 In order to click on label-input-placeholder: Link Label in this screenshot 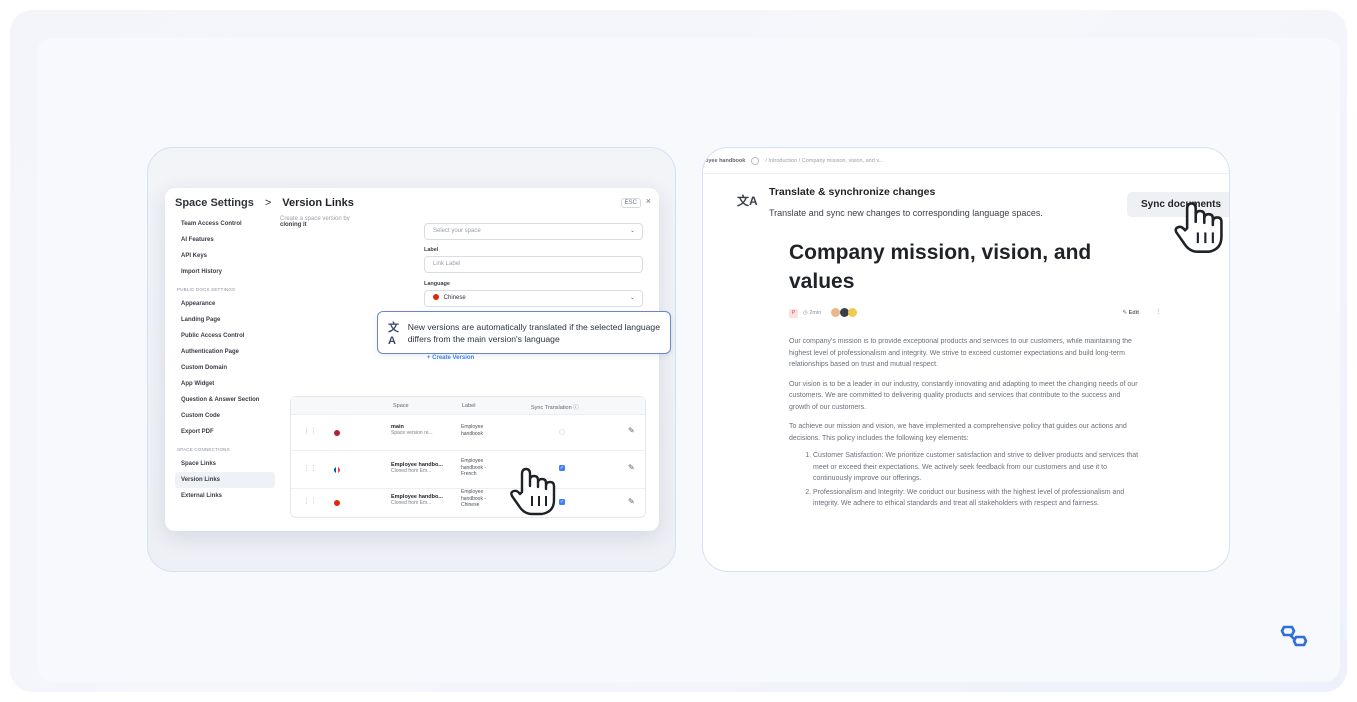, I will do `click(447, 264)`.